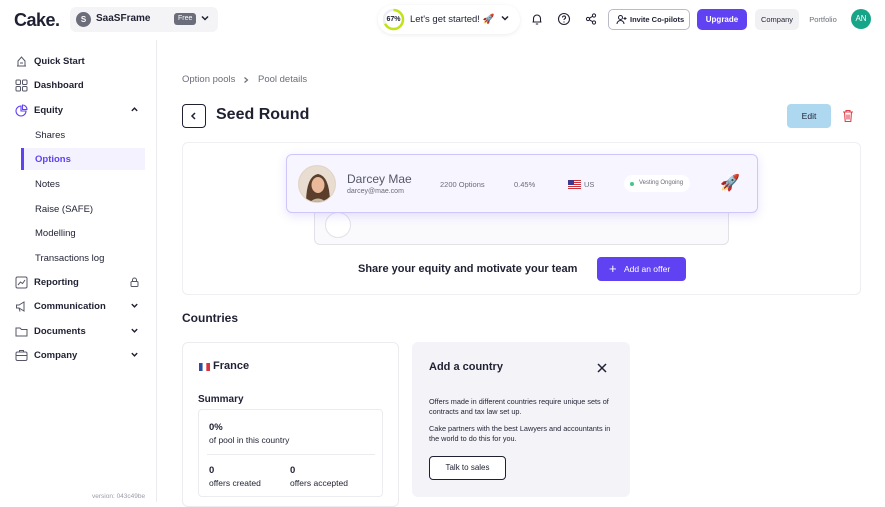 This screenshot has width=885, height=507. Describe the element at coordinates (564, 19) in the screenshot. I see `help-icon` at that location.